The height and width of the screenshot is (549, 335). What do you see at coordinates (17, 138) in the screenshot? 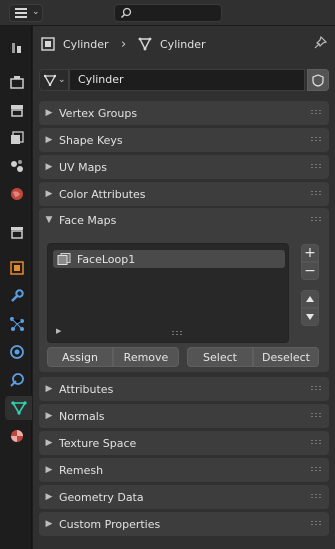
I see `view-layer-tab` at bounding box center [17, 138].